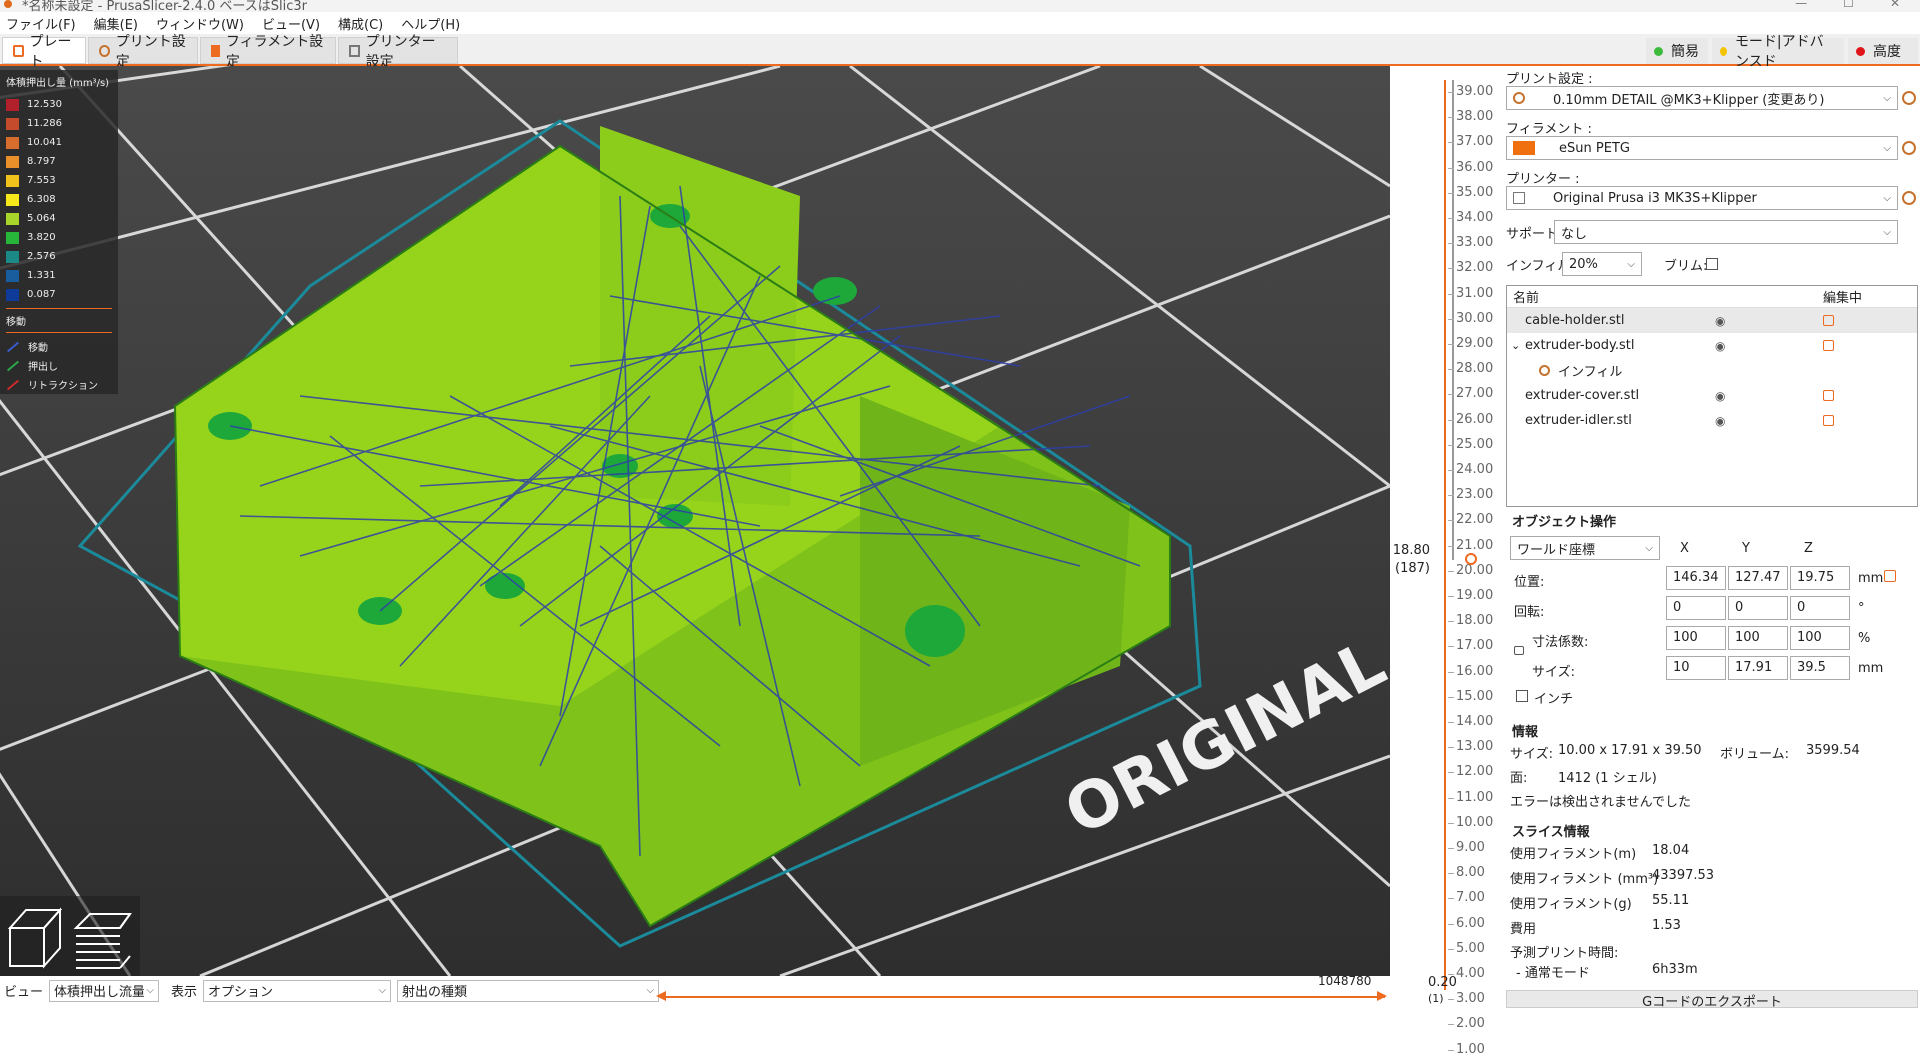 The width and height of the screenshot is (1920, 1057). I want to click on show-label: 表示, so click(184, 992).